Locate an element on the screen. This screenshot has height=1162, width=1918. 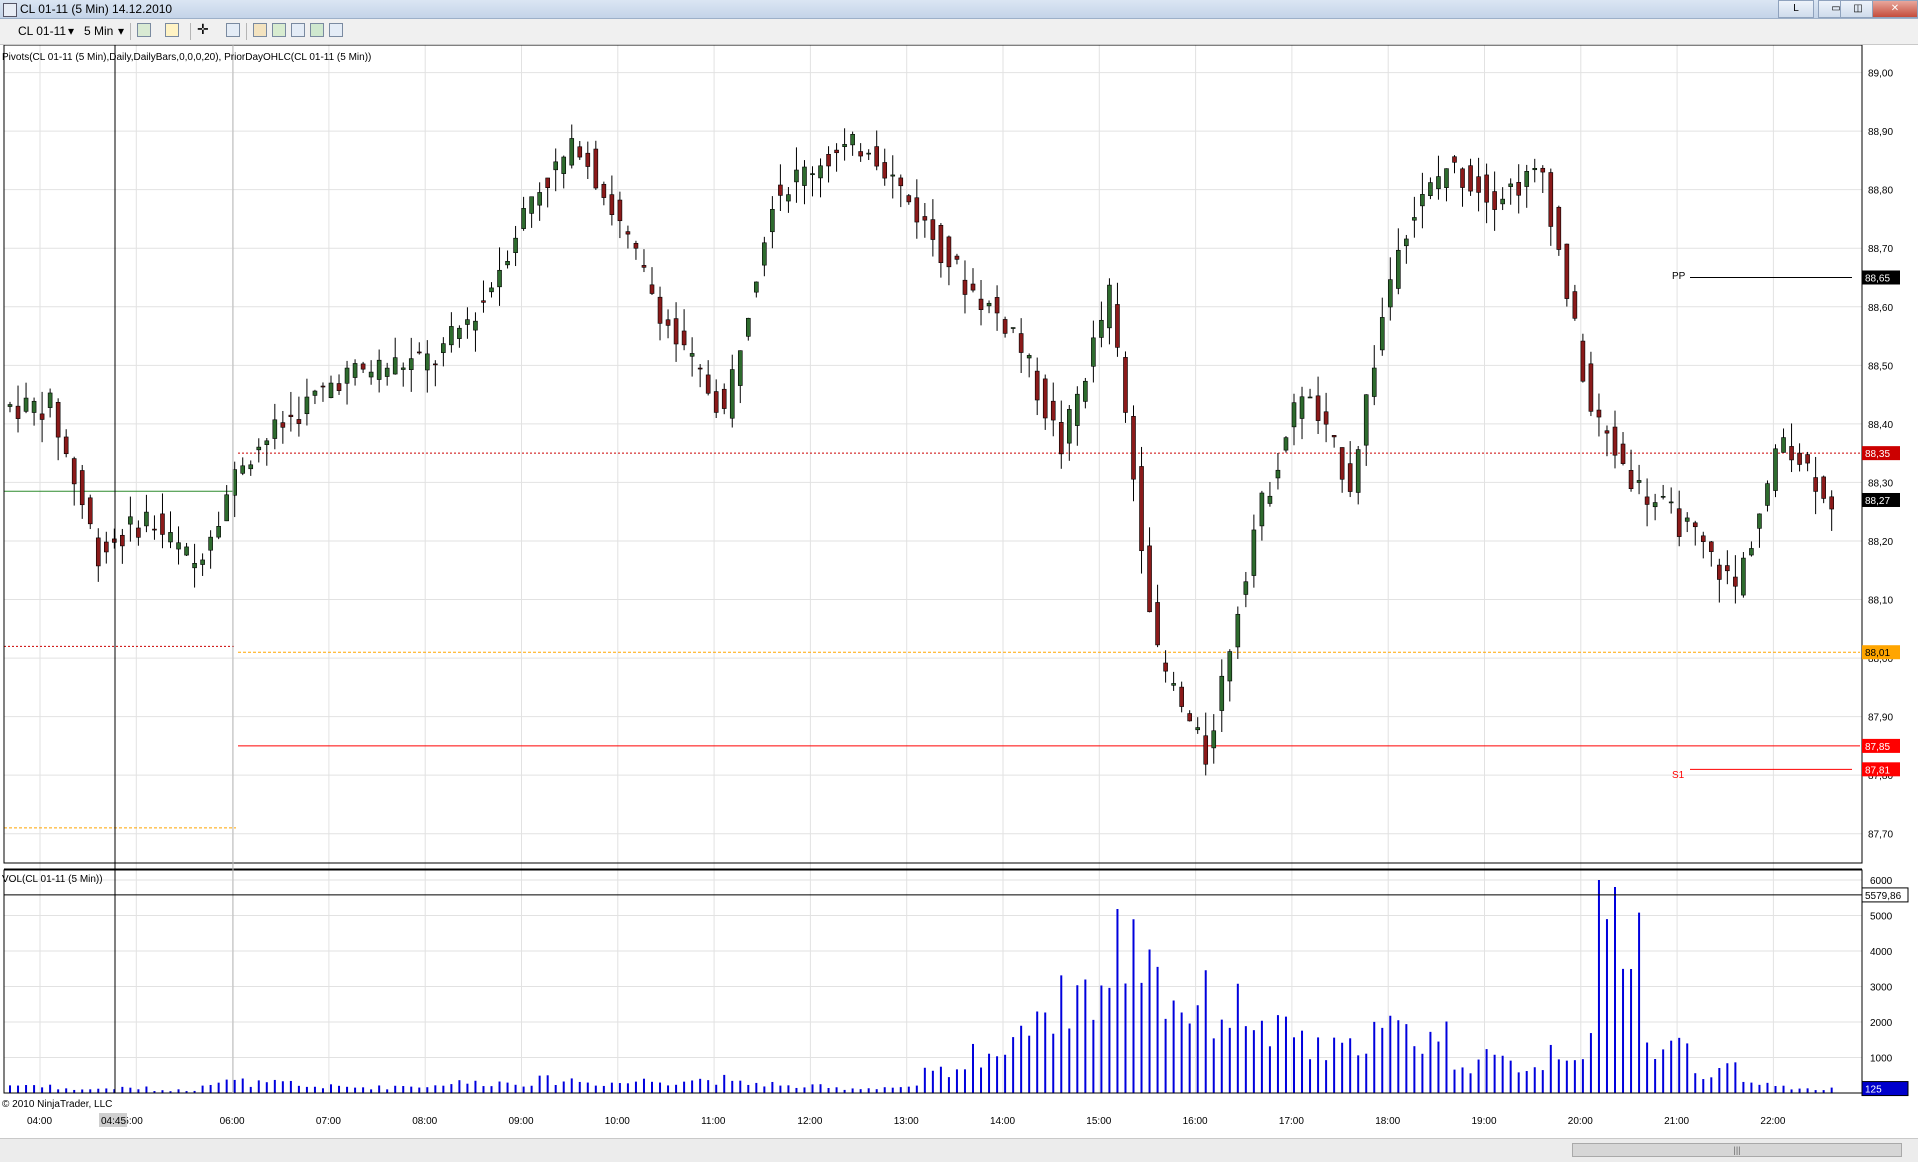
copyright-text: © 2010 NinjaTrader, LLC is located at coordinates (57, 1104).